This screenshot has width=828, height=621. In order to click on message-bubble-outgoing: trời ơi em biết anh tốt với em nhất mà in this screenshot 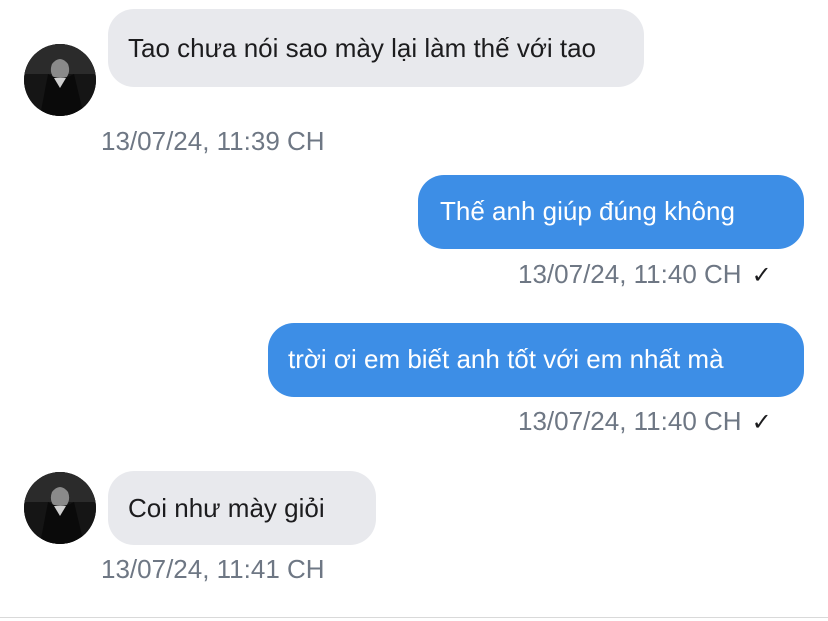, I will do `click(536, 360)`.